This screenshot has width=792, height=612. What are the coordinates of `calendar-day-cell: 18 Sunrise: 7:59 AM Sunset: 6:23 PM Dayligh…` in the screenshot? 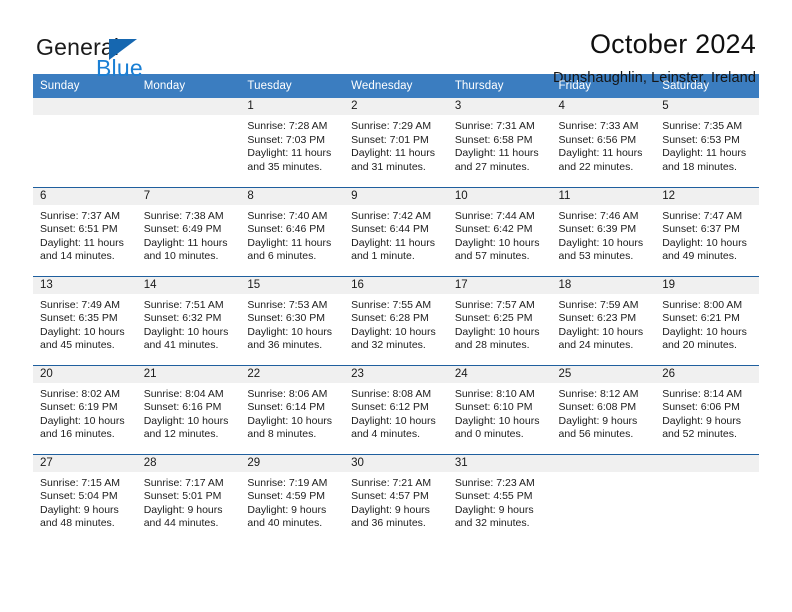 It's located at (603, 320).